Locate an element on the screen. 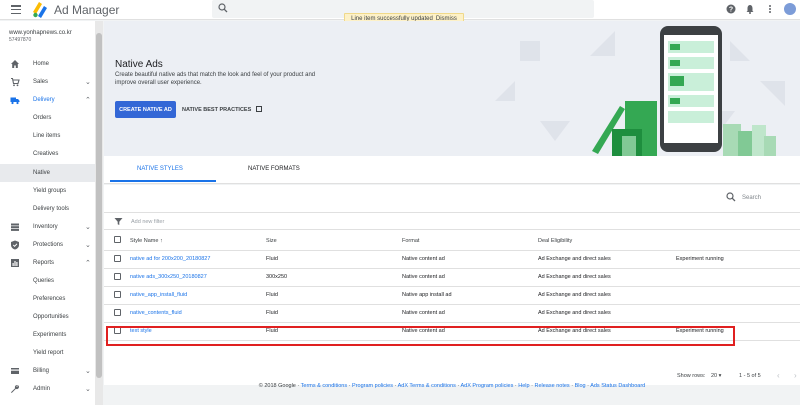  menu-icon is located at coordinates (16, 10).